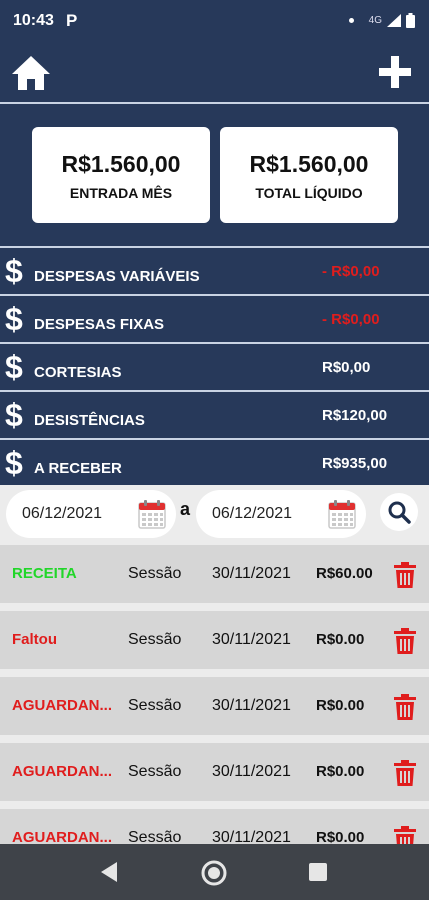 The image size is (429, 900). Describe the element at coordinates (410, 20) in the screenshot. I see `battery-icon` at that location.